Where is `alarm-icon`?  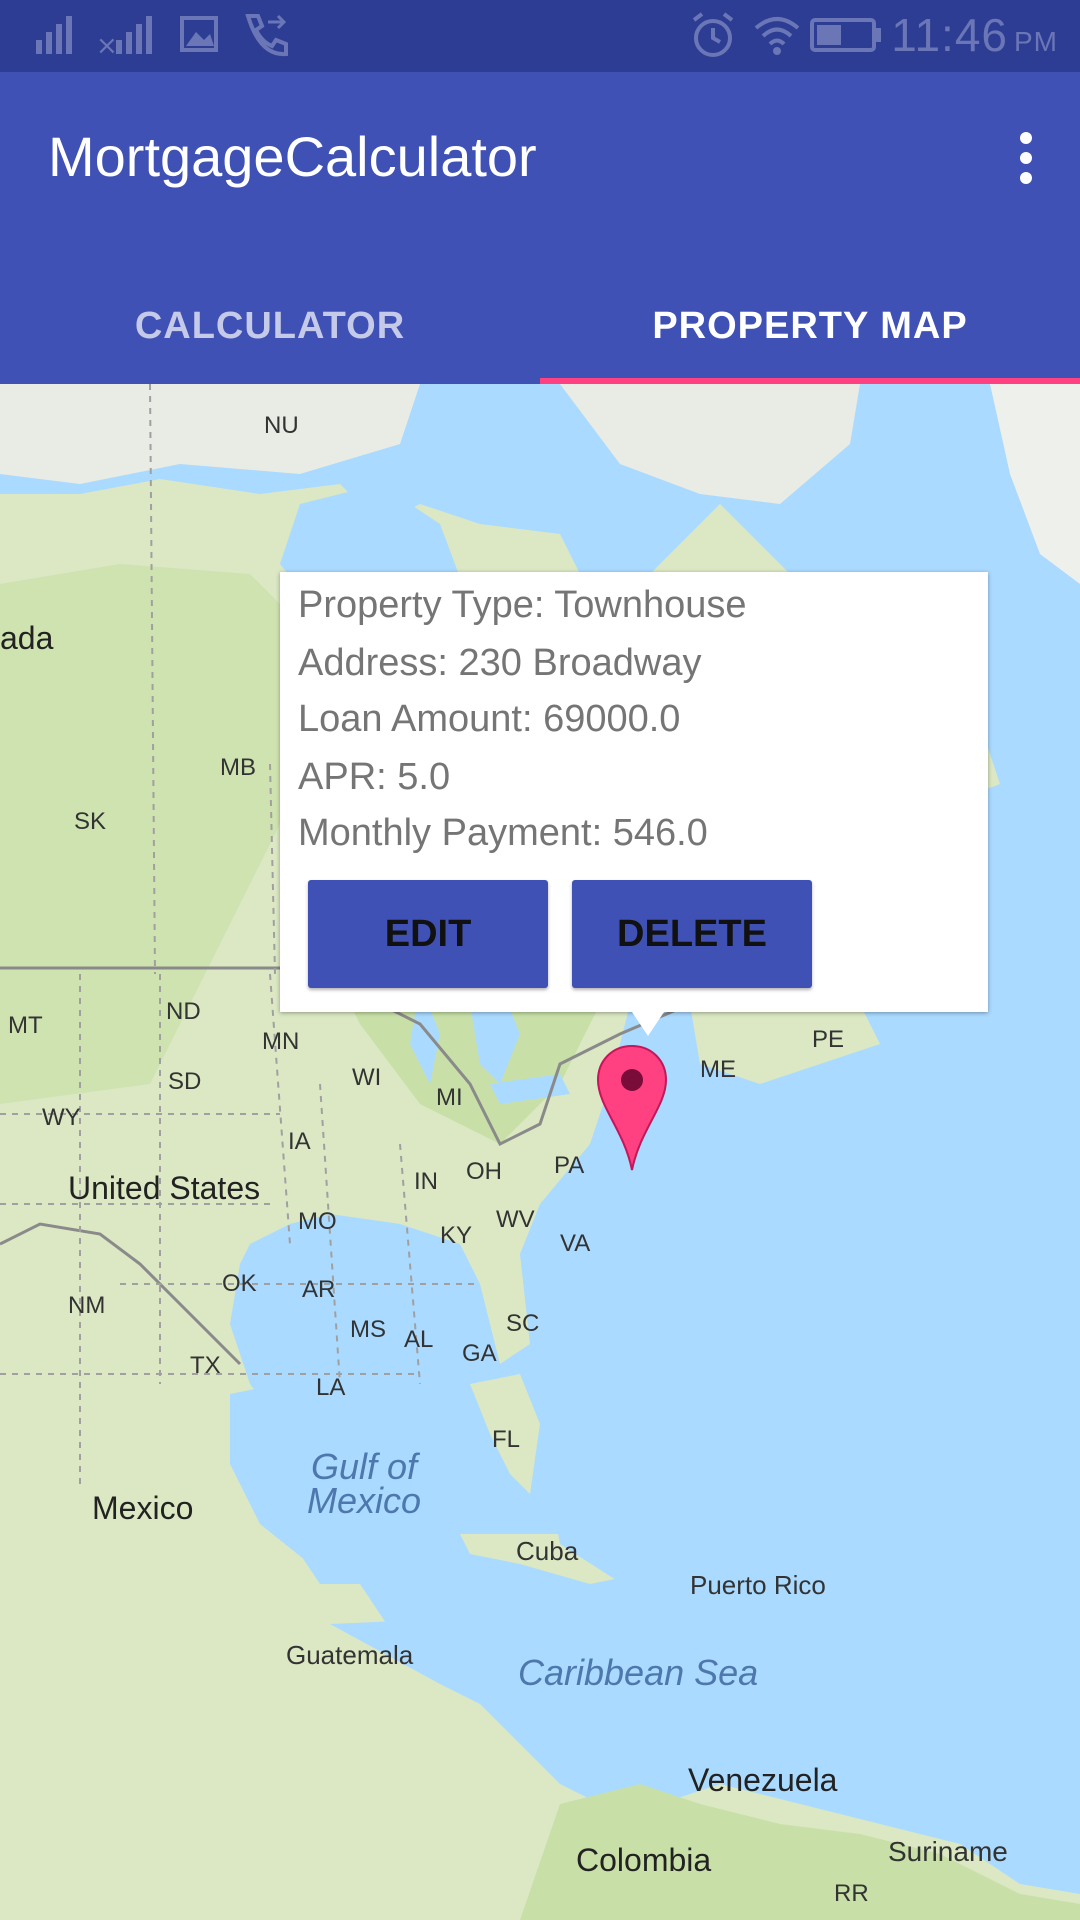
alarm-icon is located at coordinates (713, 34).